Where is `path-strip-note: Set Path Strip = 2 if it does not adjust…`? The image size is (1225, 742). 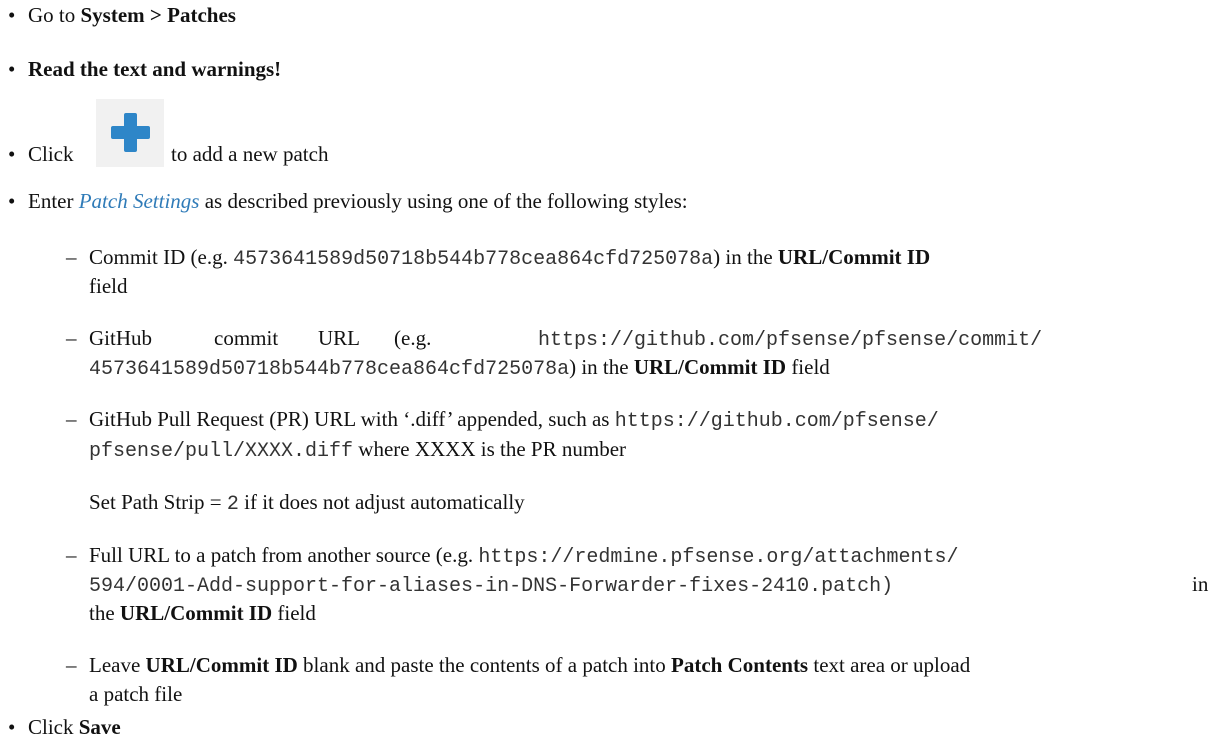 path-strip-note: Set Path Strip = 2 if it does not adjust… is located at coordinates (307, 503).